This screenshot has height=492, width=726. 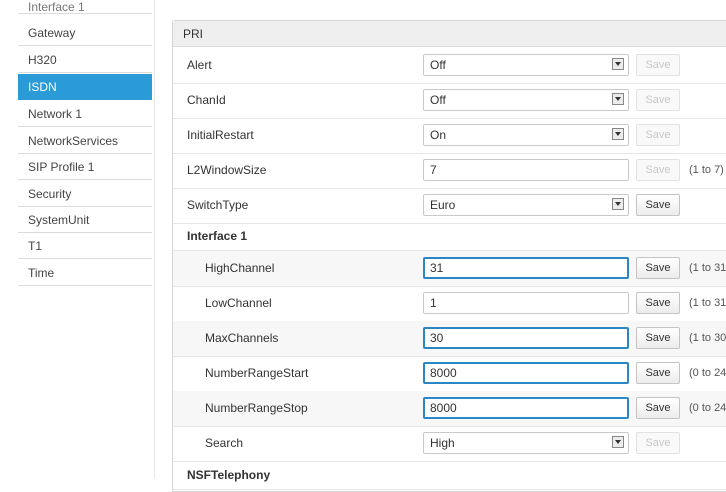 I want to click on setting-label: InitialRestart, so click(x=220, y=135).